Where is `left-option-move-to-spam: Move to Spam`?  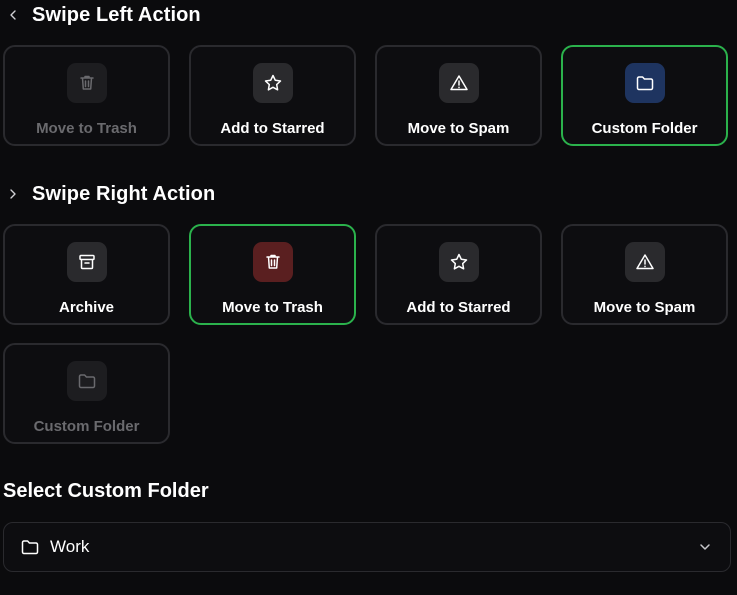 left-option-move-to-spam: Move to Spam is located at coordinates (458, 95).